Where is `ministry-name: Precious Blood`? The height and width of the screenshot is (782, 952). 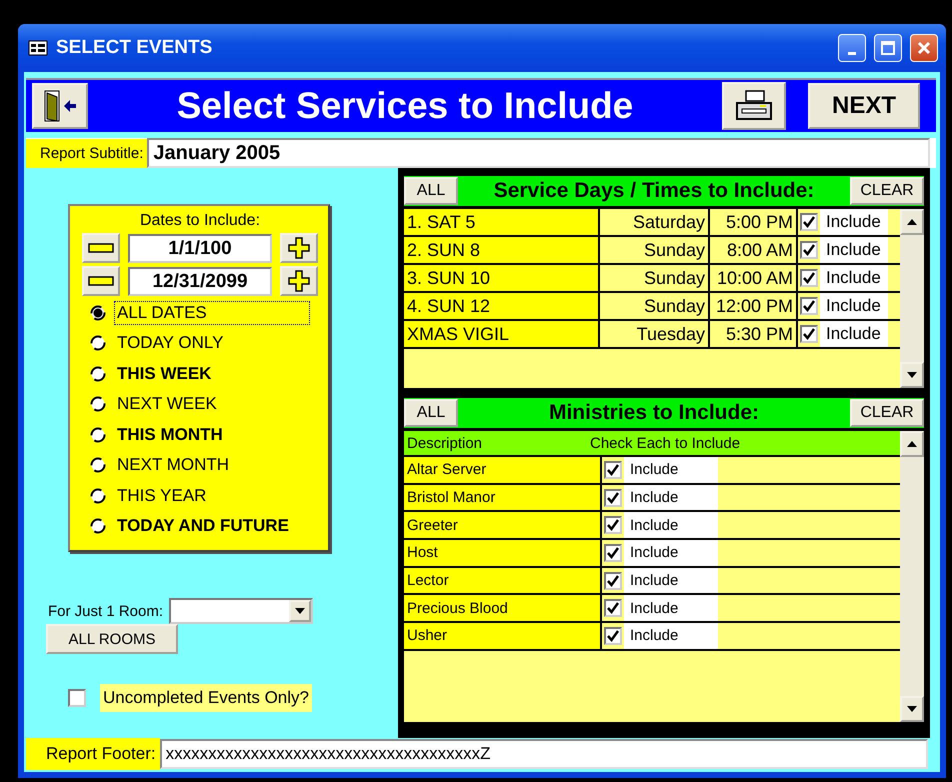
ministry-name: Precious Blood is located at coordinates (503, 608).